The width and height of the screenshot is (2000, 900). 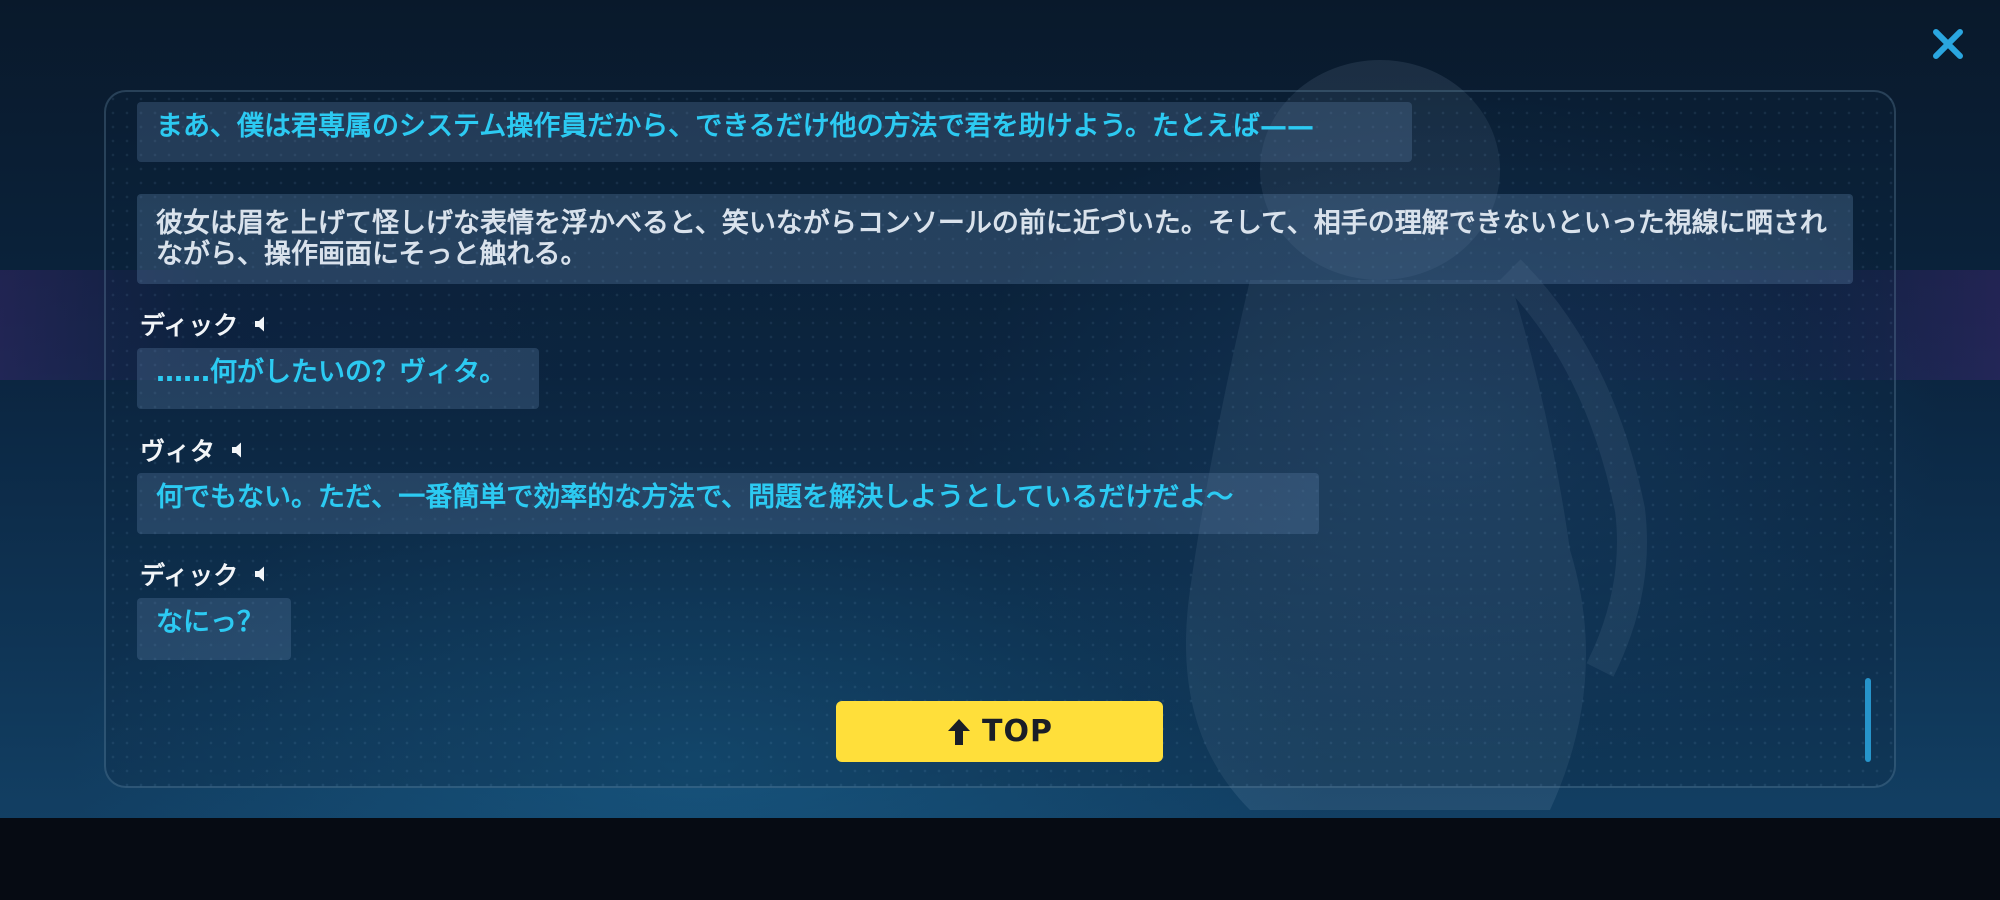 What do you see at coordinates (214, 629) in the screenshot?
I see `dialogue-line: なにっ？` at bounding box center [214, 629].